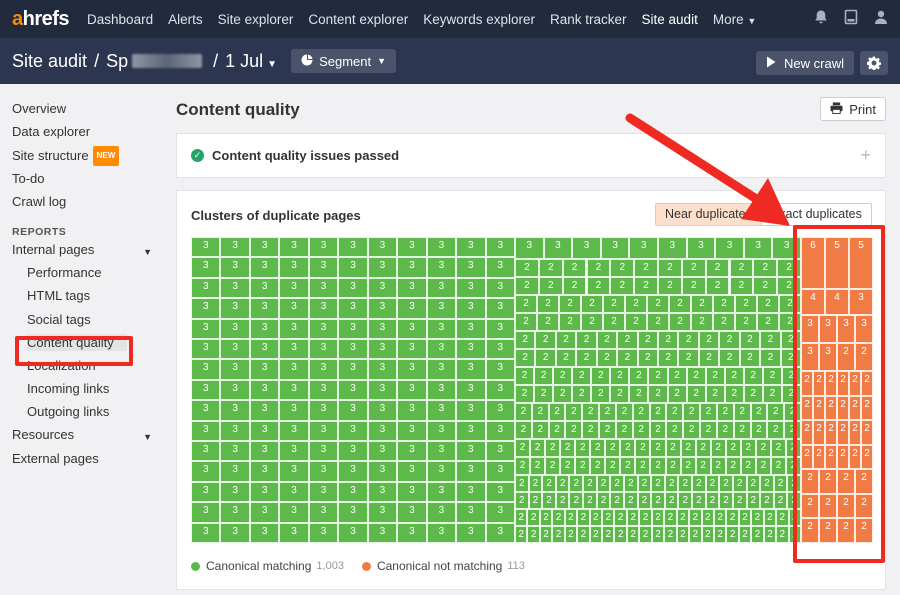 This screenshot has width=900, height=595. I want to click on nav-site-audit: Site audit, so click(670, 19).